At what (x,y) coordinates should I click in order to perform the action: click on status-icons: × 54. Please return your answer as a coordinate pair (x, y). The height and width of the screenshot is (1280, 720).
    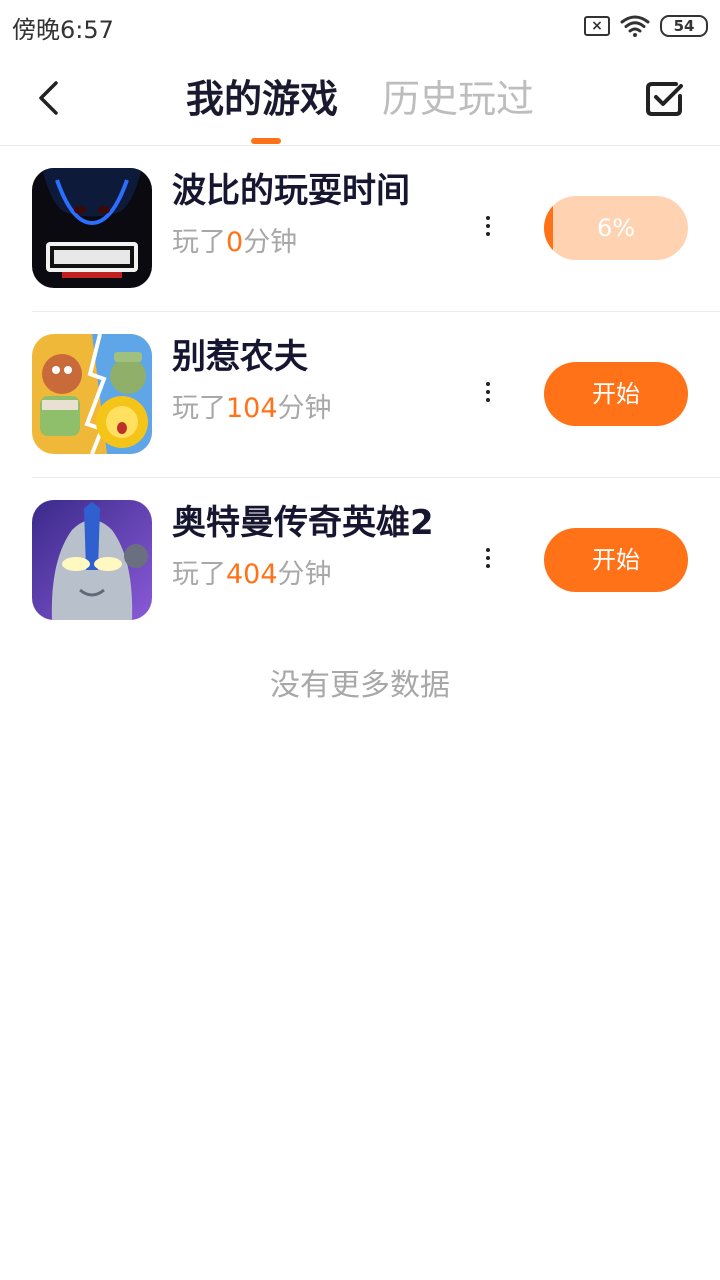
    Looking at the image, I should click on (646, 26).